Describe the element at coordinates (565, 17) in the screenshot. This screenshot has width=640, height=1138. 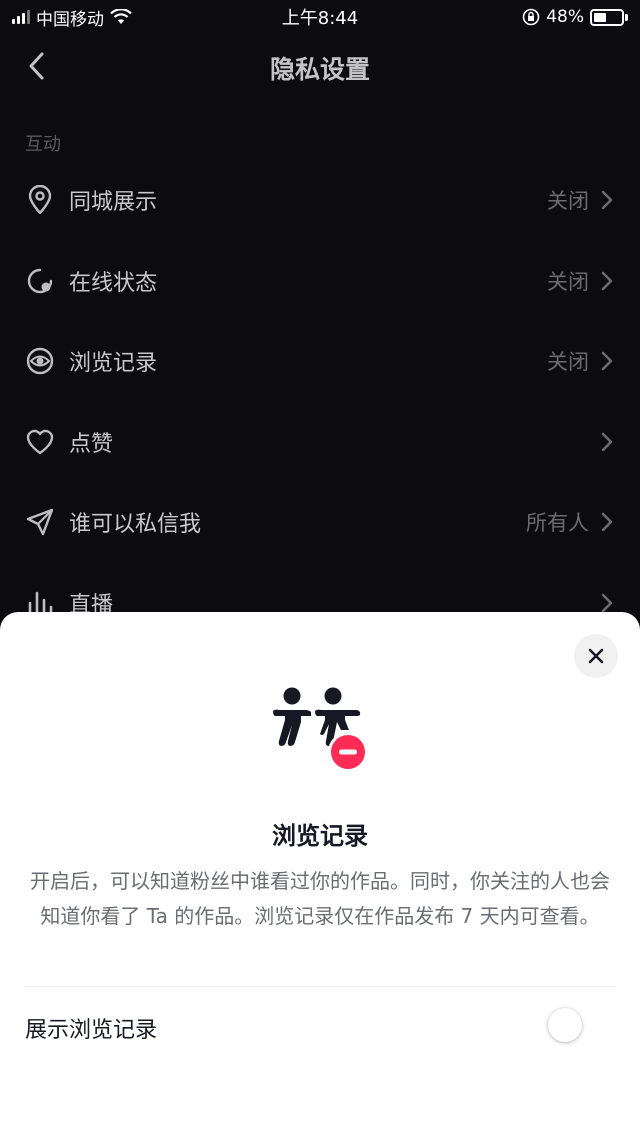
I see `battery-percent: 48%` at that location.